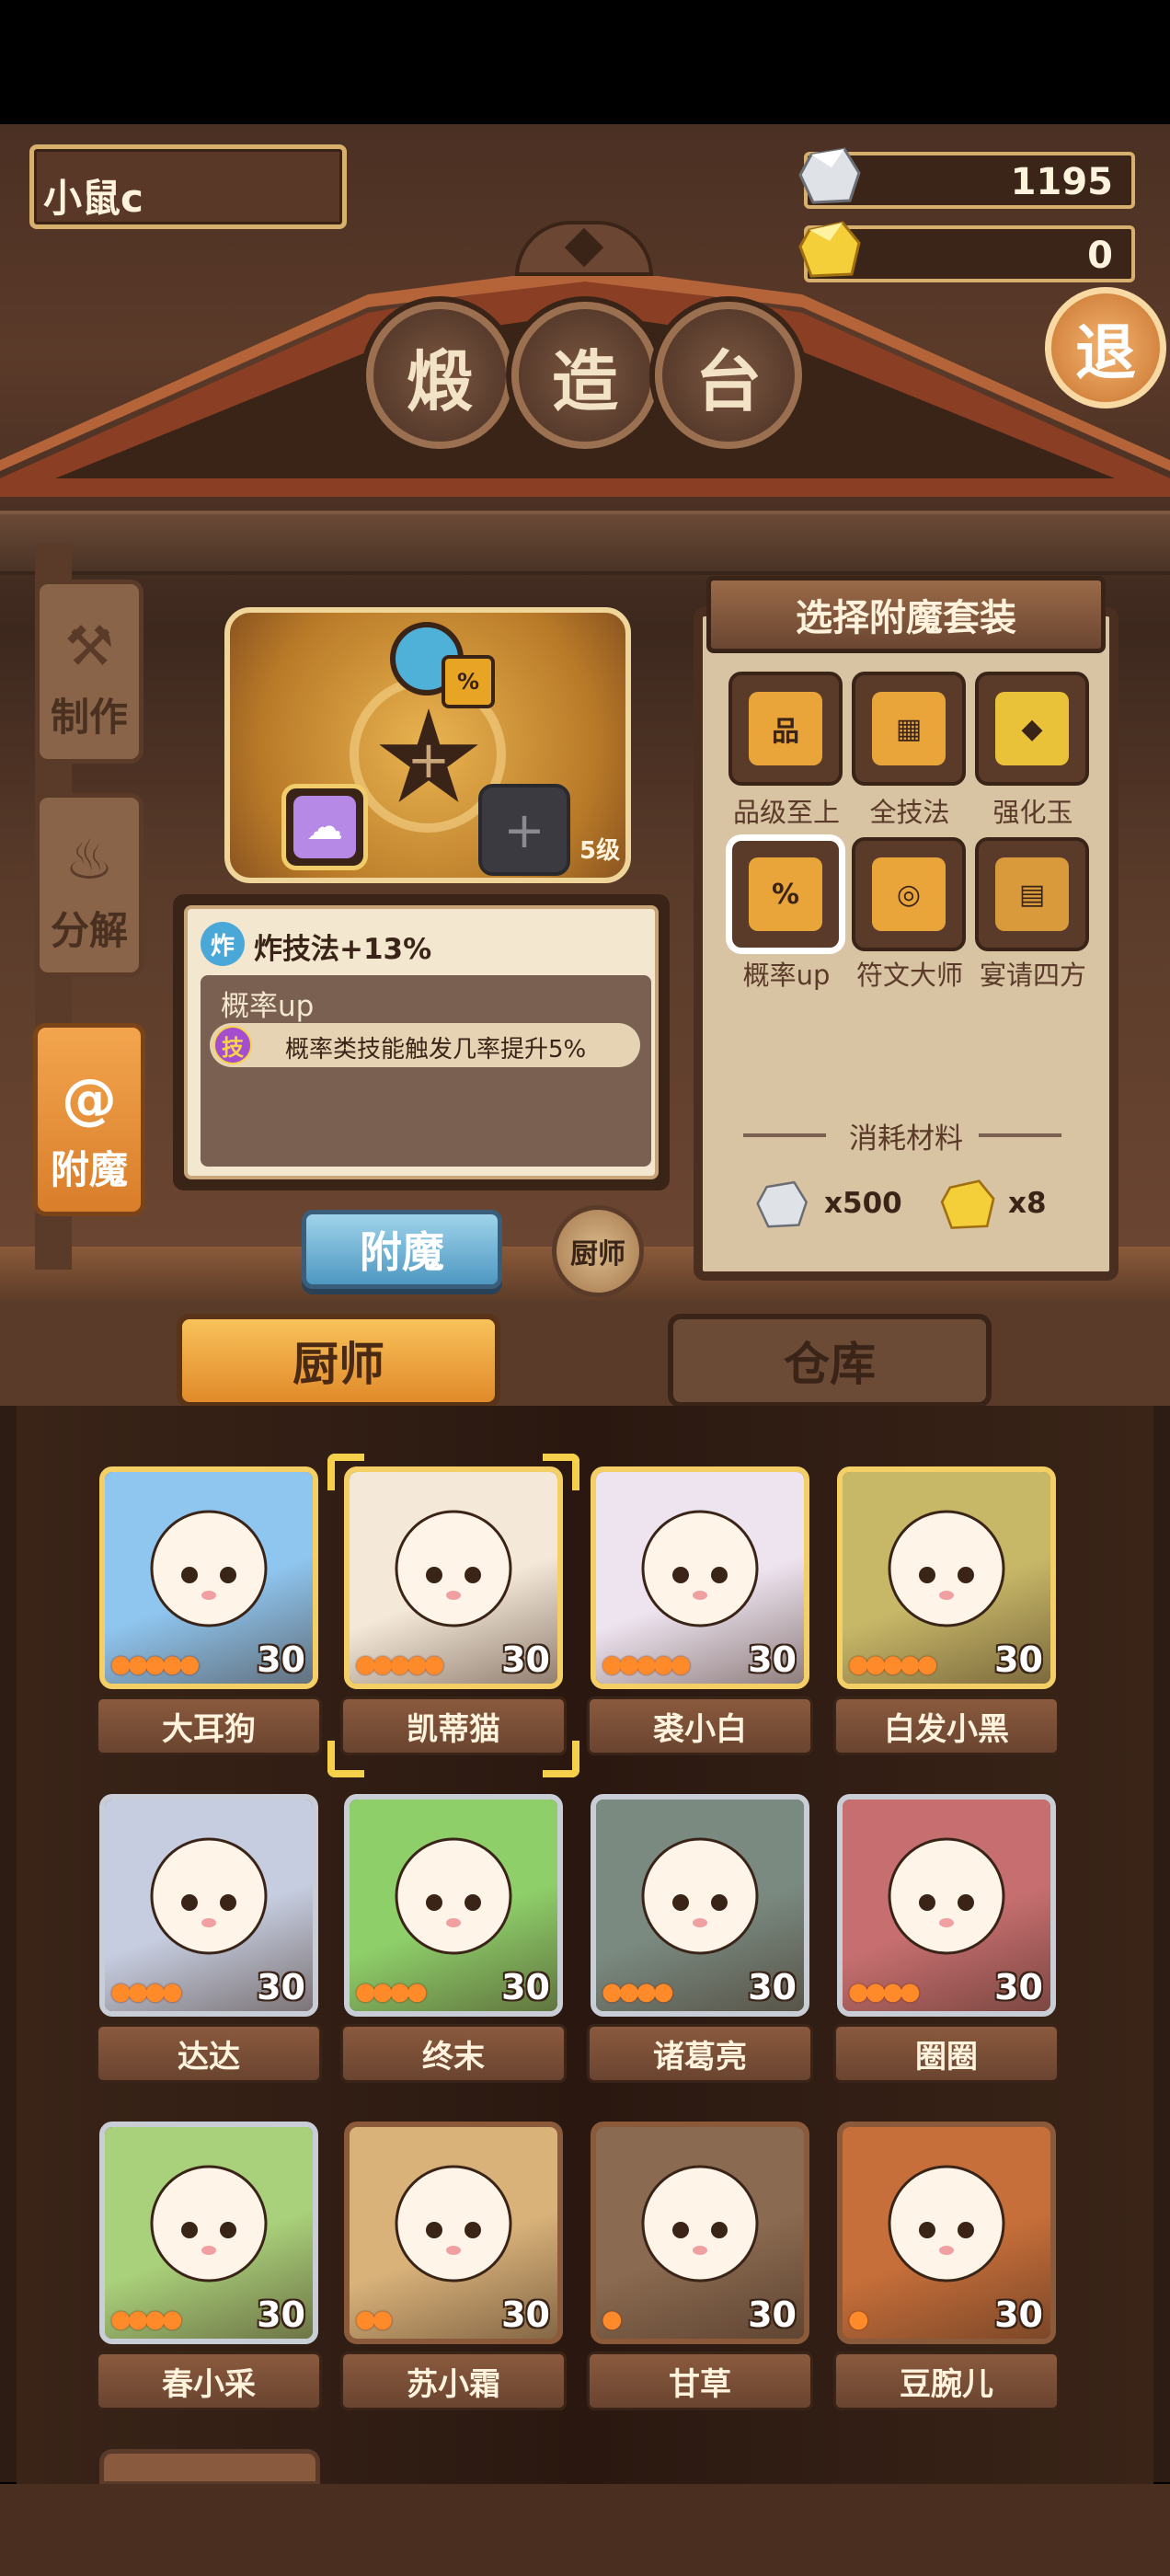 Image resolution: width=1170 pixels, height=2576 pixels. I want to click on quality-icon: 品, so click(785, 728).